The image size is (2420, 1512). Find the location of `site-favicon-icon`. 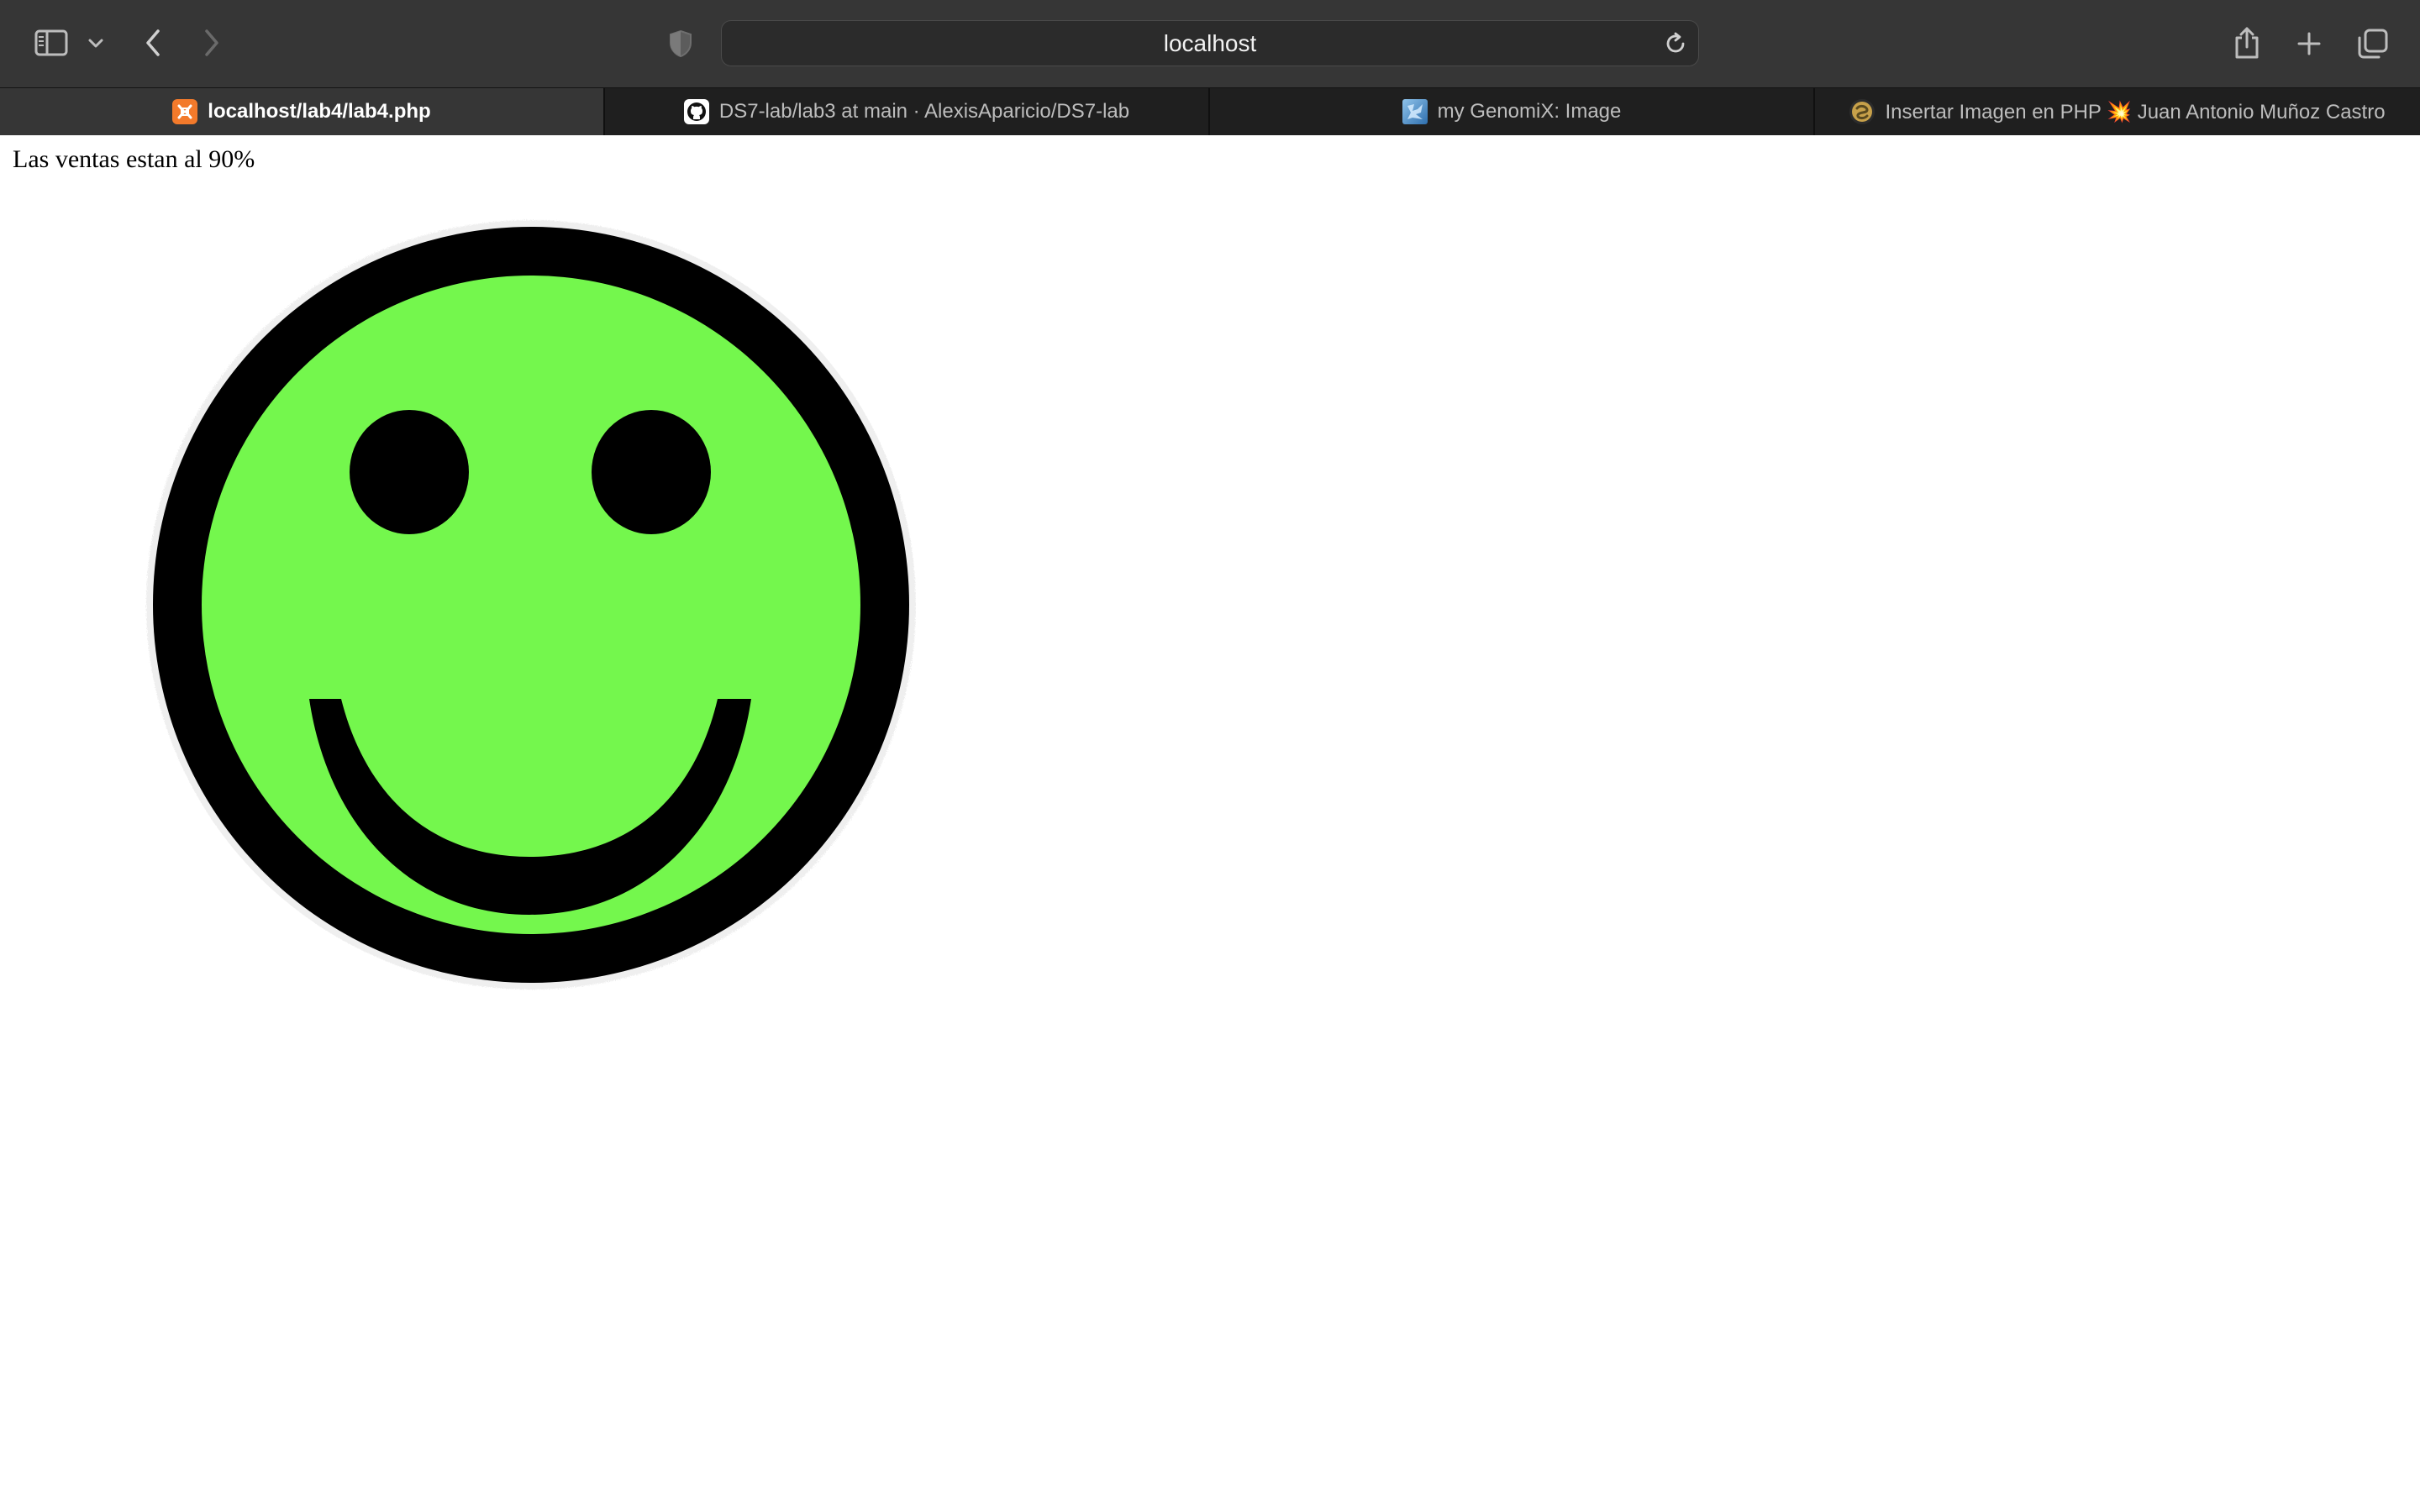

site-favicon-icon is located at coordinates (1862, 111).